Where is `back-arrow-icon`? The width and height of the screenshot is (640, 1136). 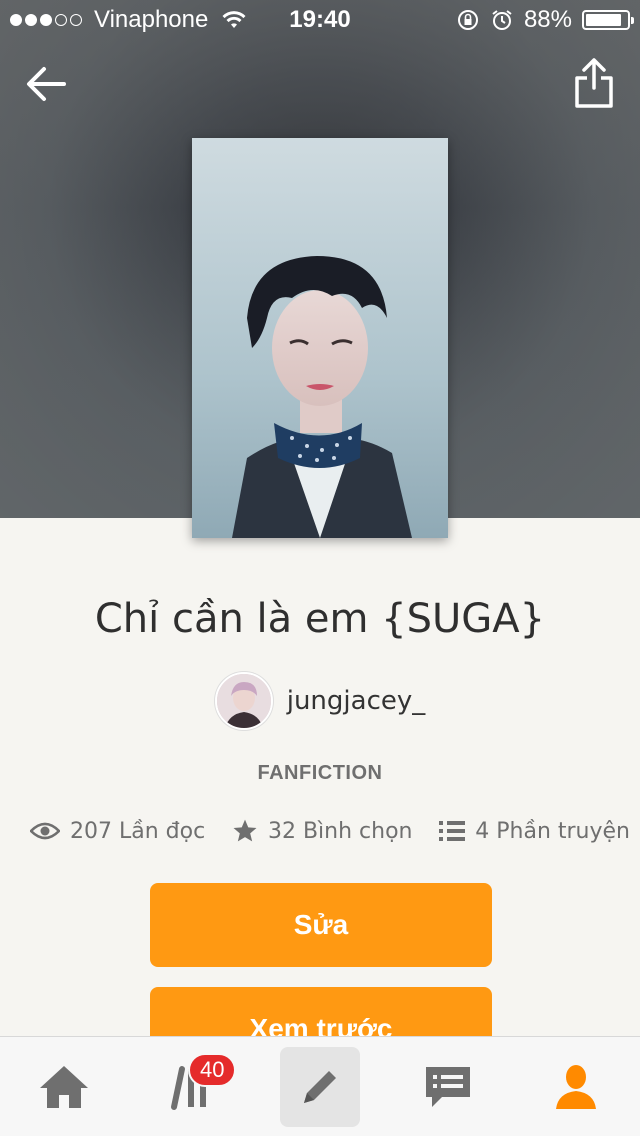
back-arrow-icon is located at coordinates (46, 84).